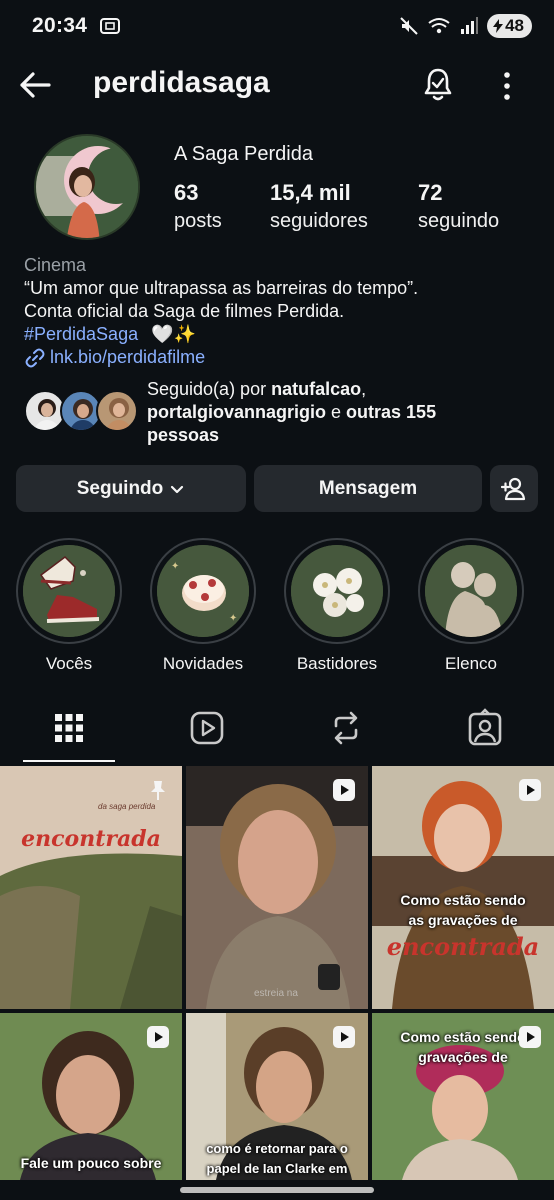 This screenshot has height=1200, width=554. What do you see at coordinates (310, 192) in the screenshot?
I see `stat-followers-count: 15,4 mil` at bounding box center [310, 192].